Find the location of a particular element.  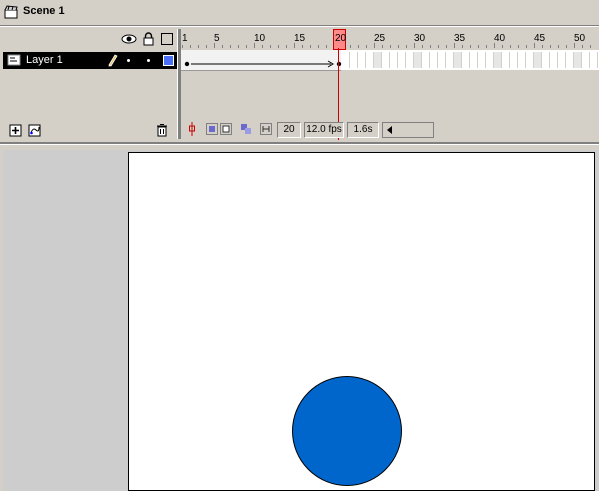

visibility-dot is located at coordinates (128, 60).